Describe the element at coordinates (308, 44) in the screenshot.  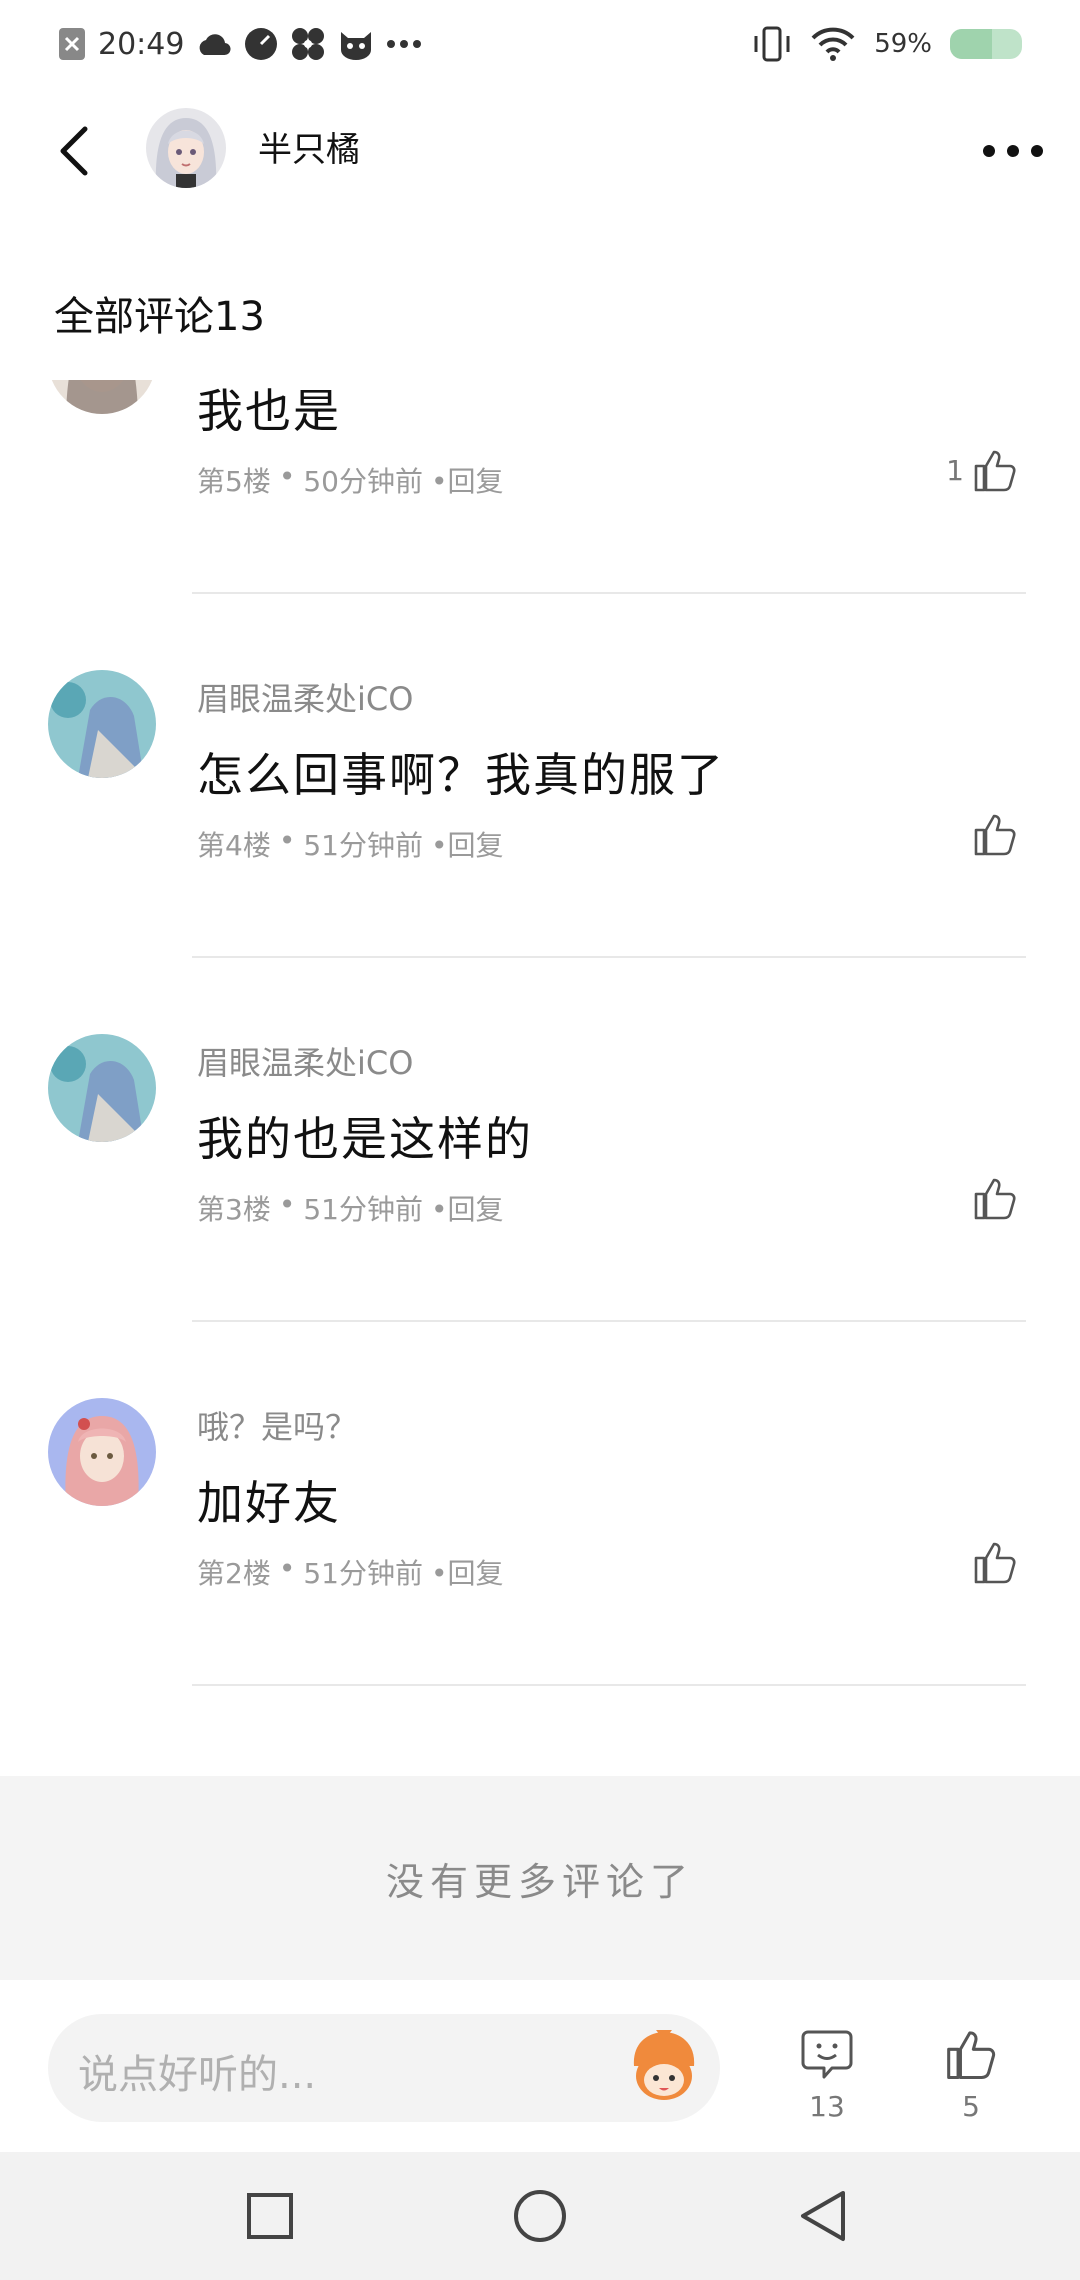
I see `fan-icon` at that location.